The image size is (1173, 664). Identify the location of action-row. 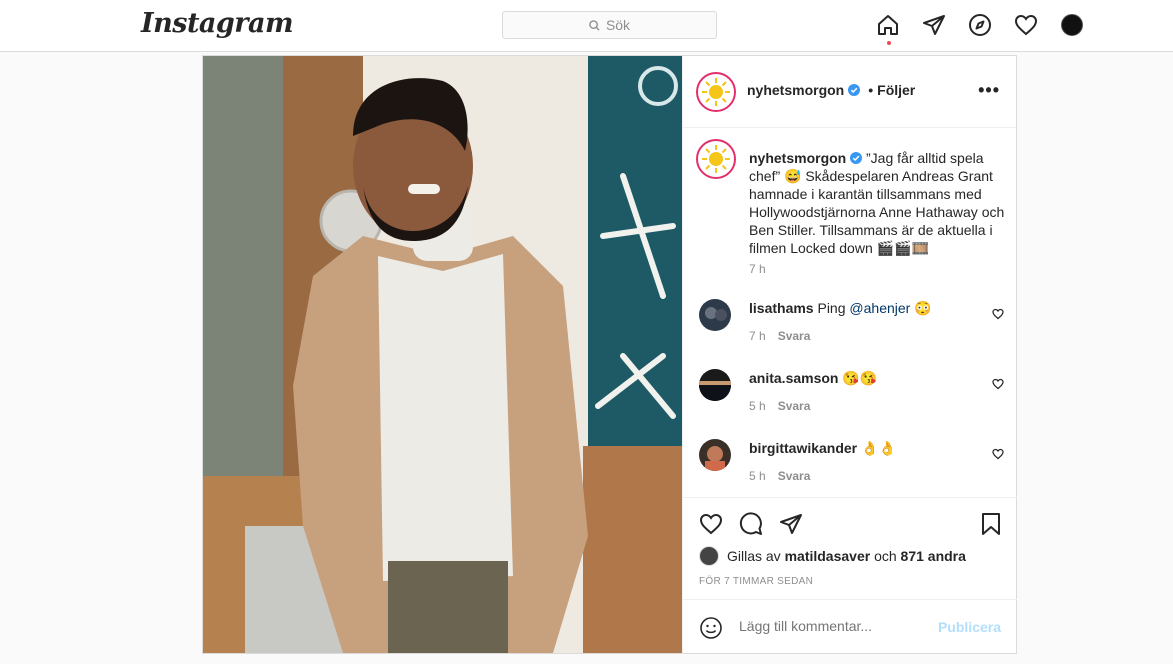
(751, 524).